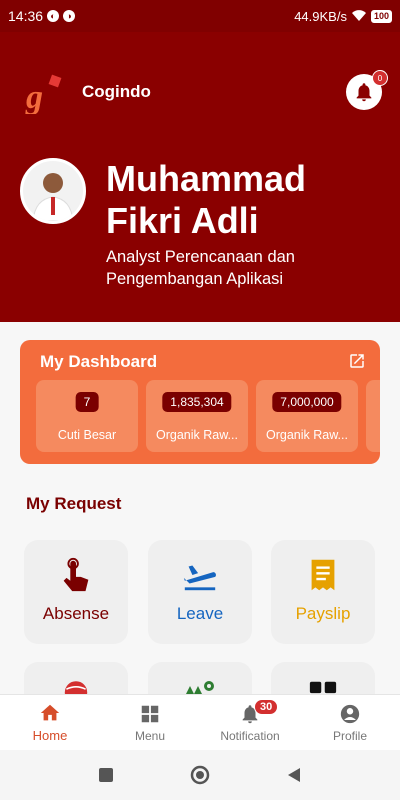  What do you see at coordinates (364, 92) in the screenshot?
I see `bell-icon` at bounding box center [364, 92].